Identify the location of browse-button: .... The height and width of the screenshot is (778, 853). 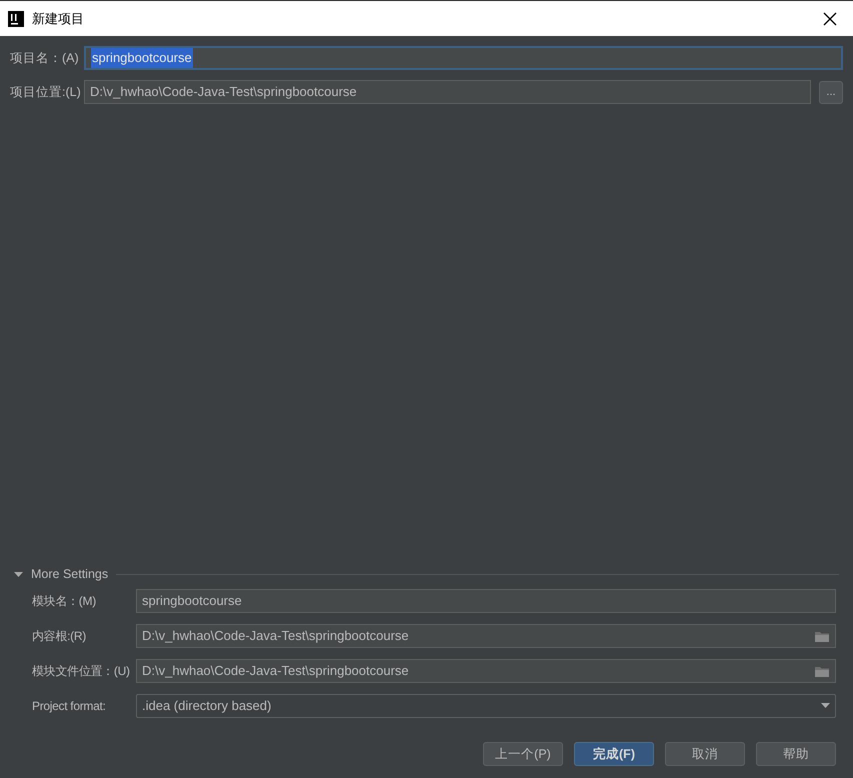
(831, 92).